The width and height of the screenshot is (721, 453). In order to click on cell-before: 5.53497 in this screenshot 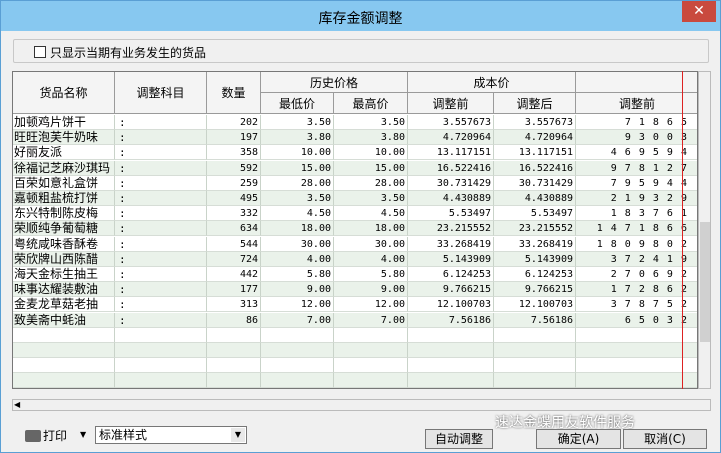, I will do `click(451, 214)`.